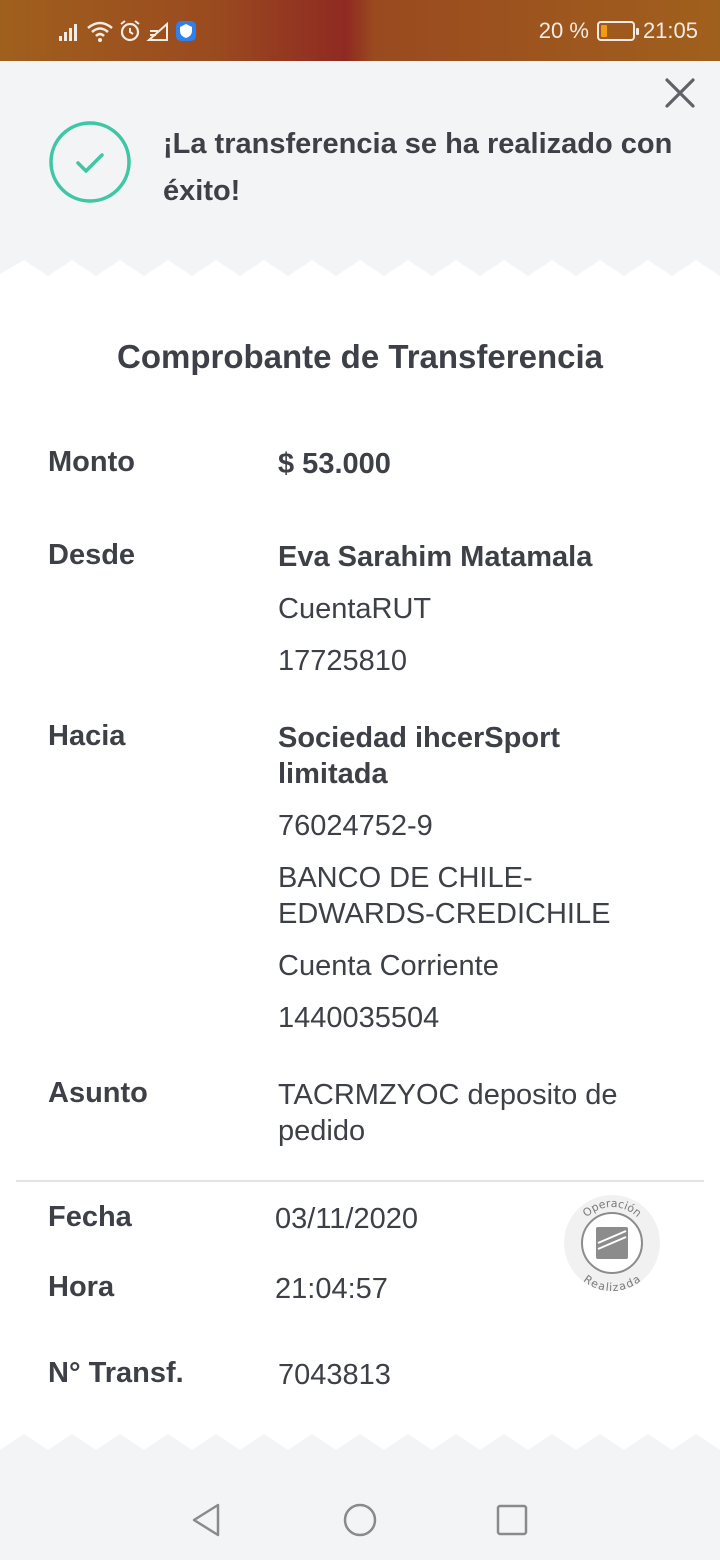  I want to click on receipt-title: Comprobante de Transferencia, so click(360, 356).